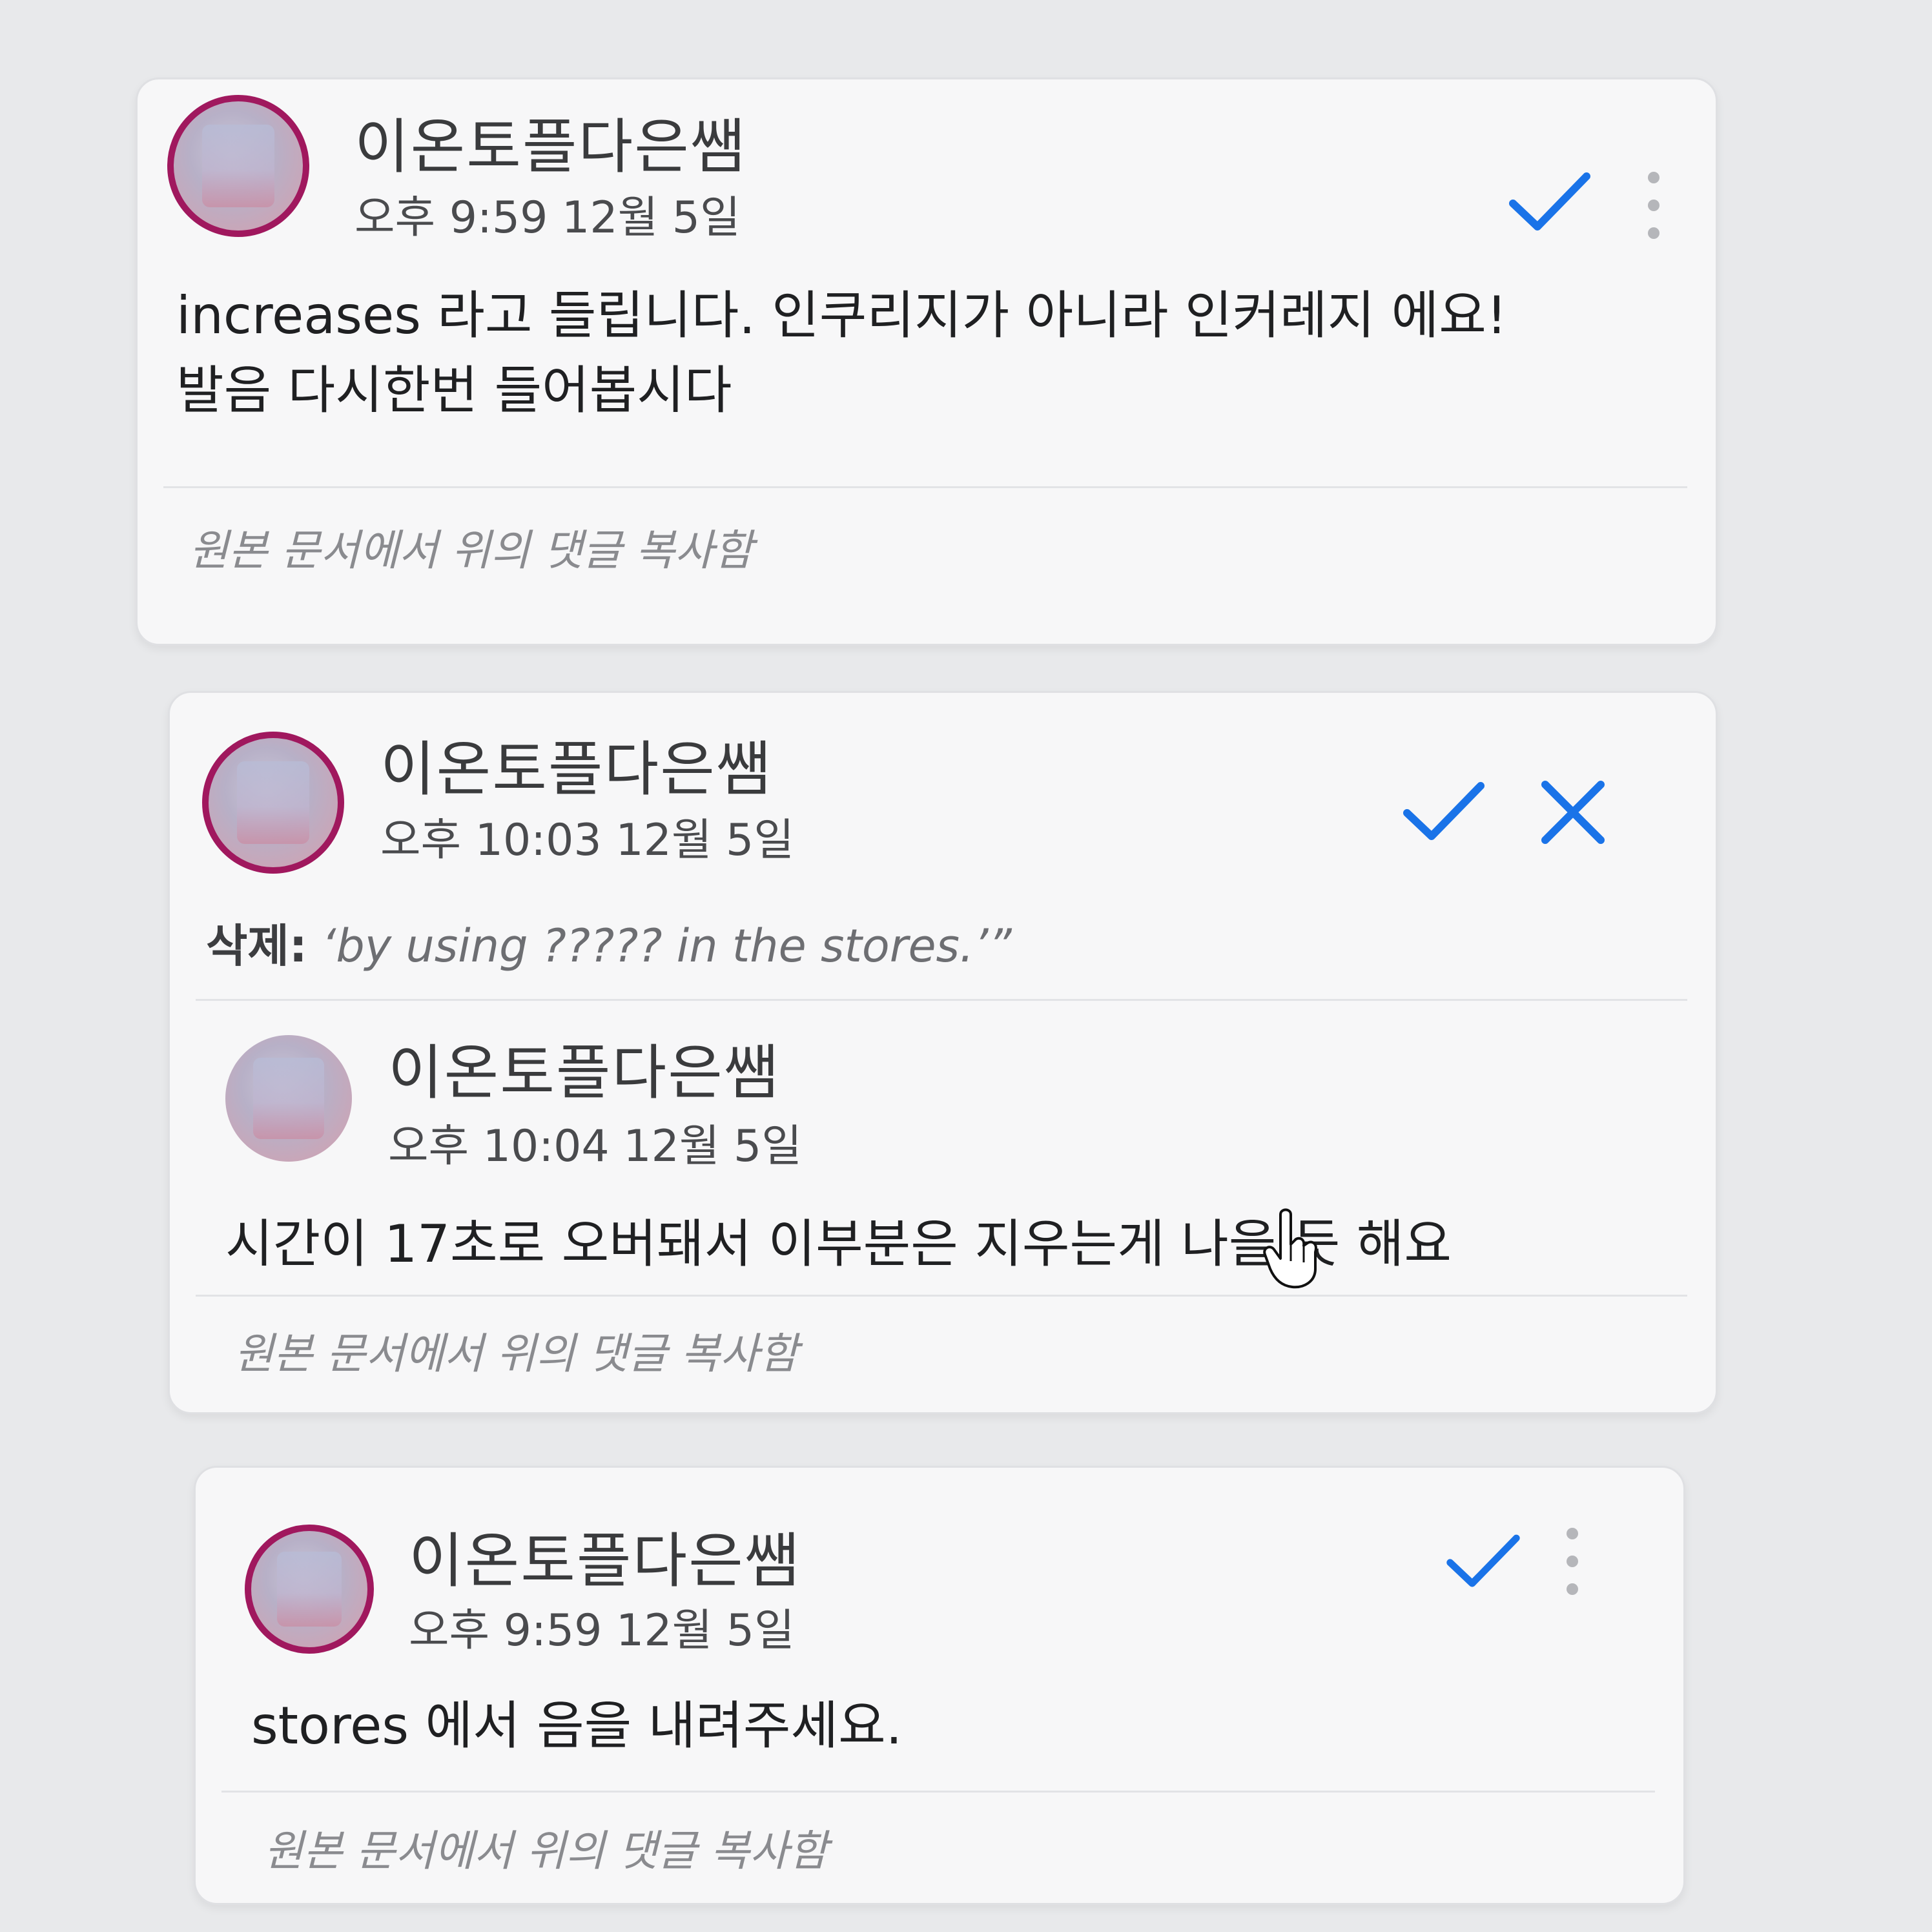 The width and height of the screenshot is (1932, 1932). I want to click on hand-cursor-icon, so click(1290, 1248).